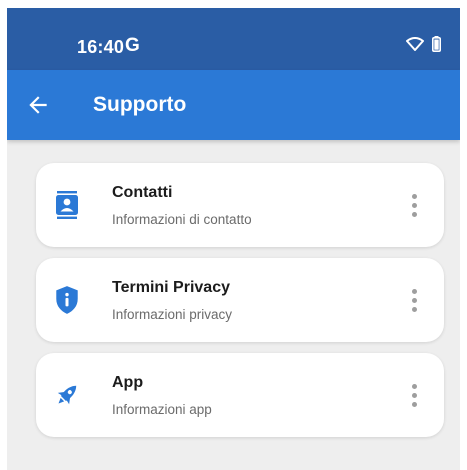 Image resolution: width=467 pixels, height=470 pixels. What do you see at coordinates (132, 45) in the screenshot?
I see `notification-g-icon: G` at bounding box center [132, 45].